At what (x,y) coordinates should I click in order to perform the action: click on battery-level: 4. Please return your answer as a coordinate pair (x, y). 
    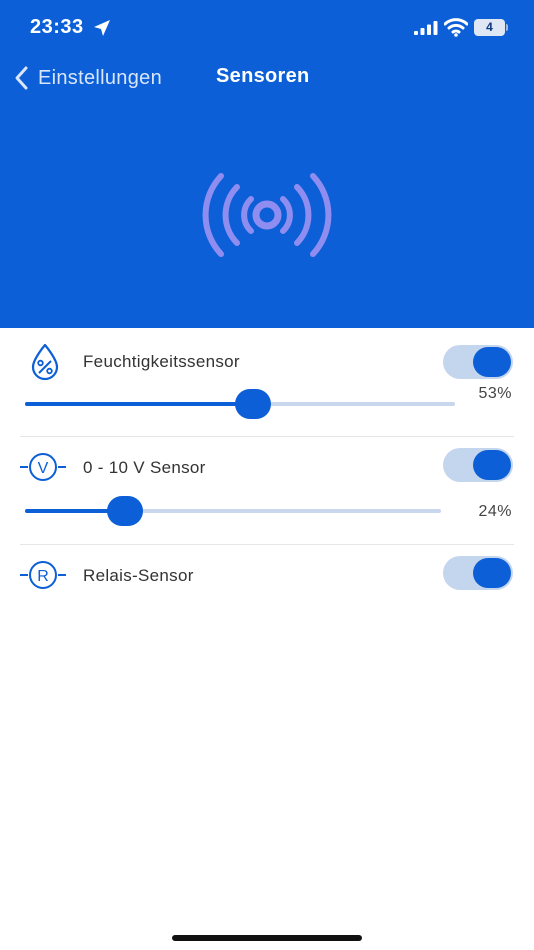
    Looking at the image, I should click on (489, 27).